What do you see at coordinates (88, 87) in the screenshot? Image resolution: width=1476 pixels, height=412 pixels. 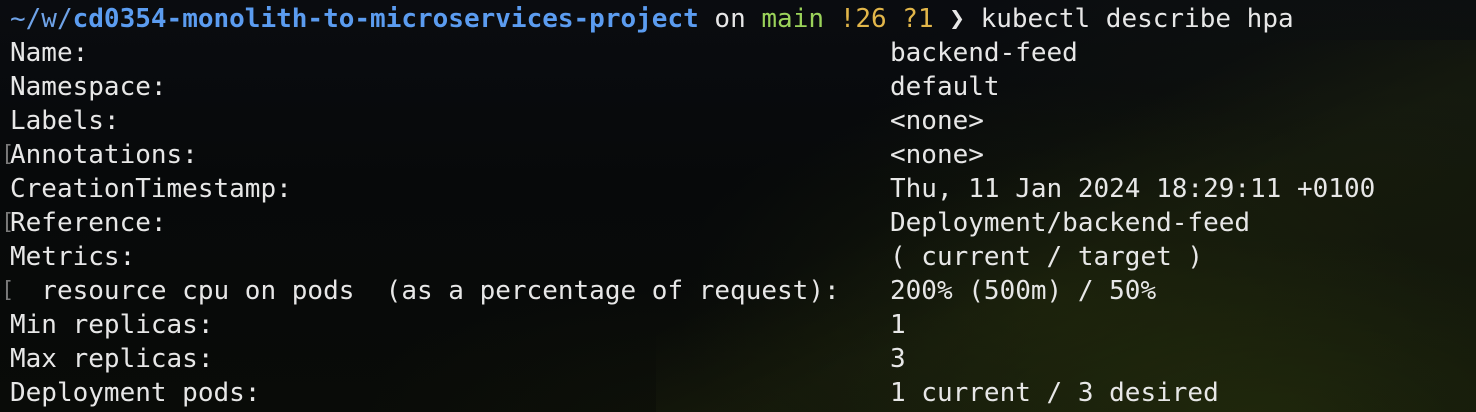 I see `output-key: Namespace:` at bounding box center [88, 87].